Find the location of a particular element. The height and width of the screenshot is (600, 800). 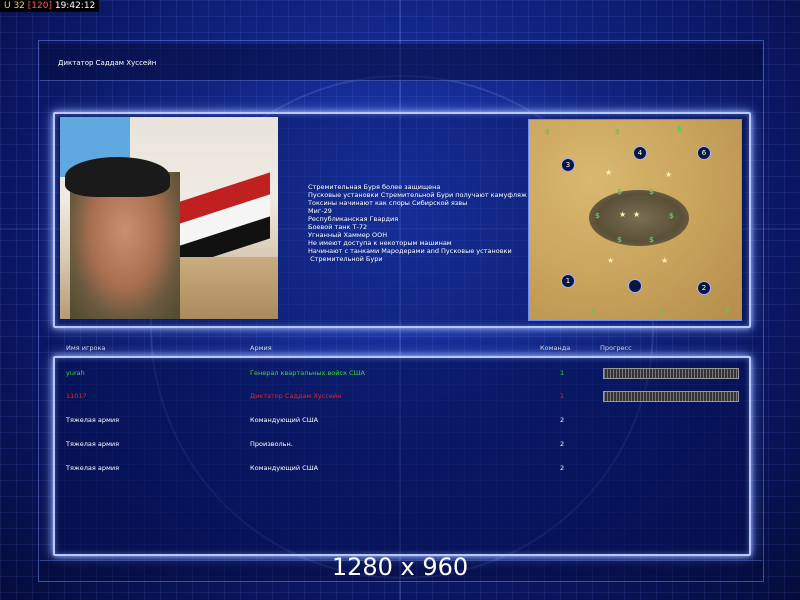

desert-tanks-image is located at coordinates (224, 288).